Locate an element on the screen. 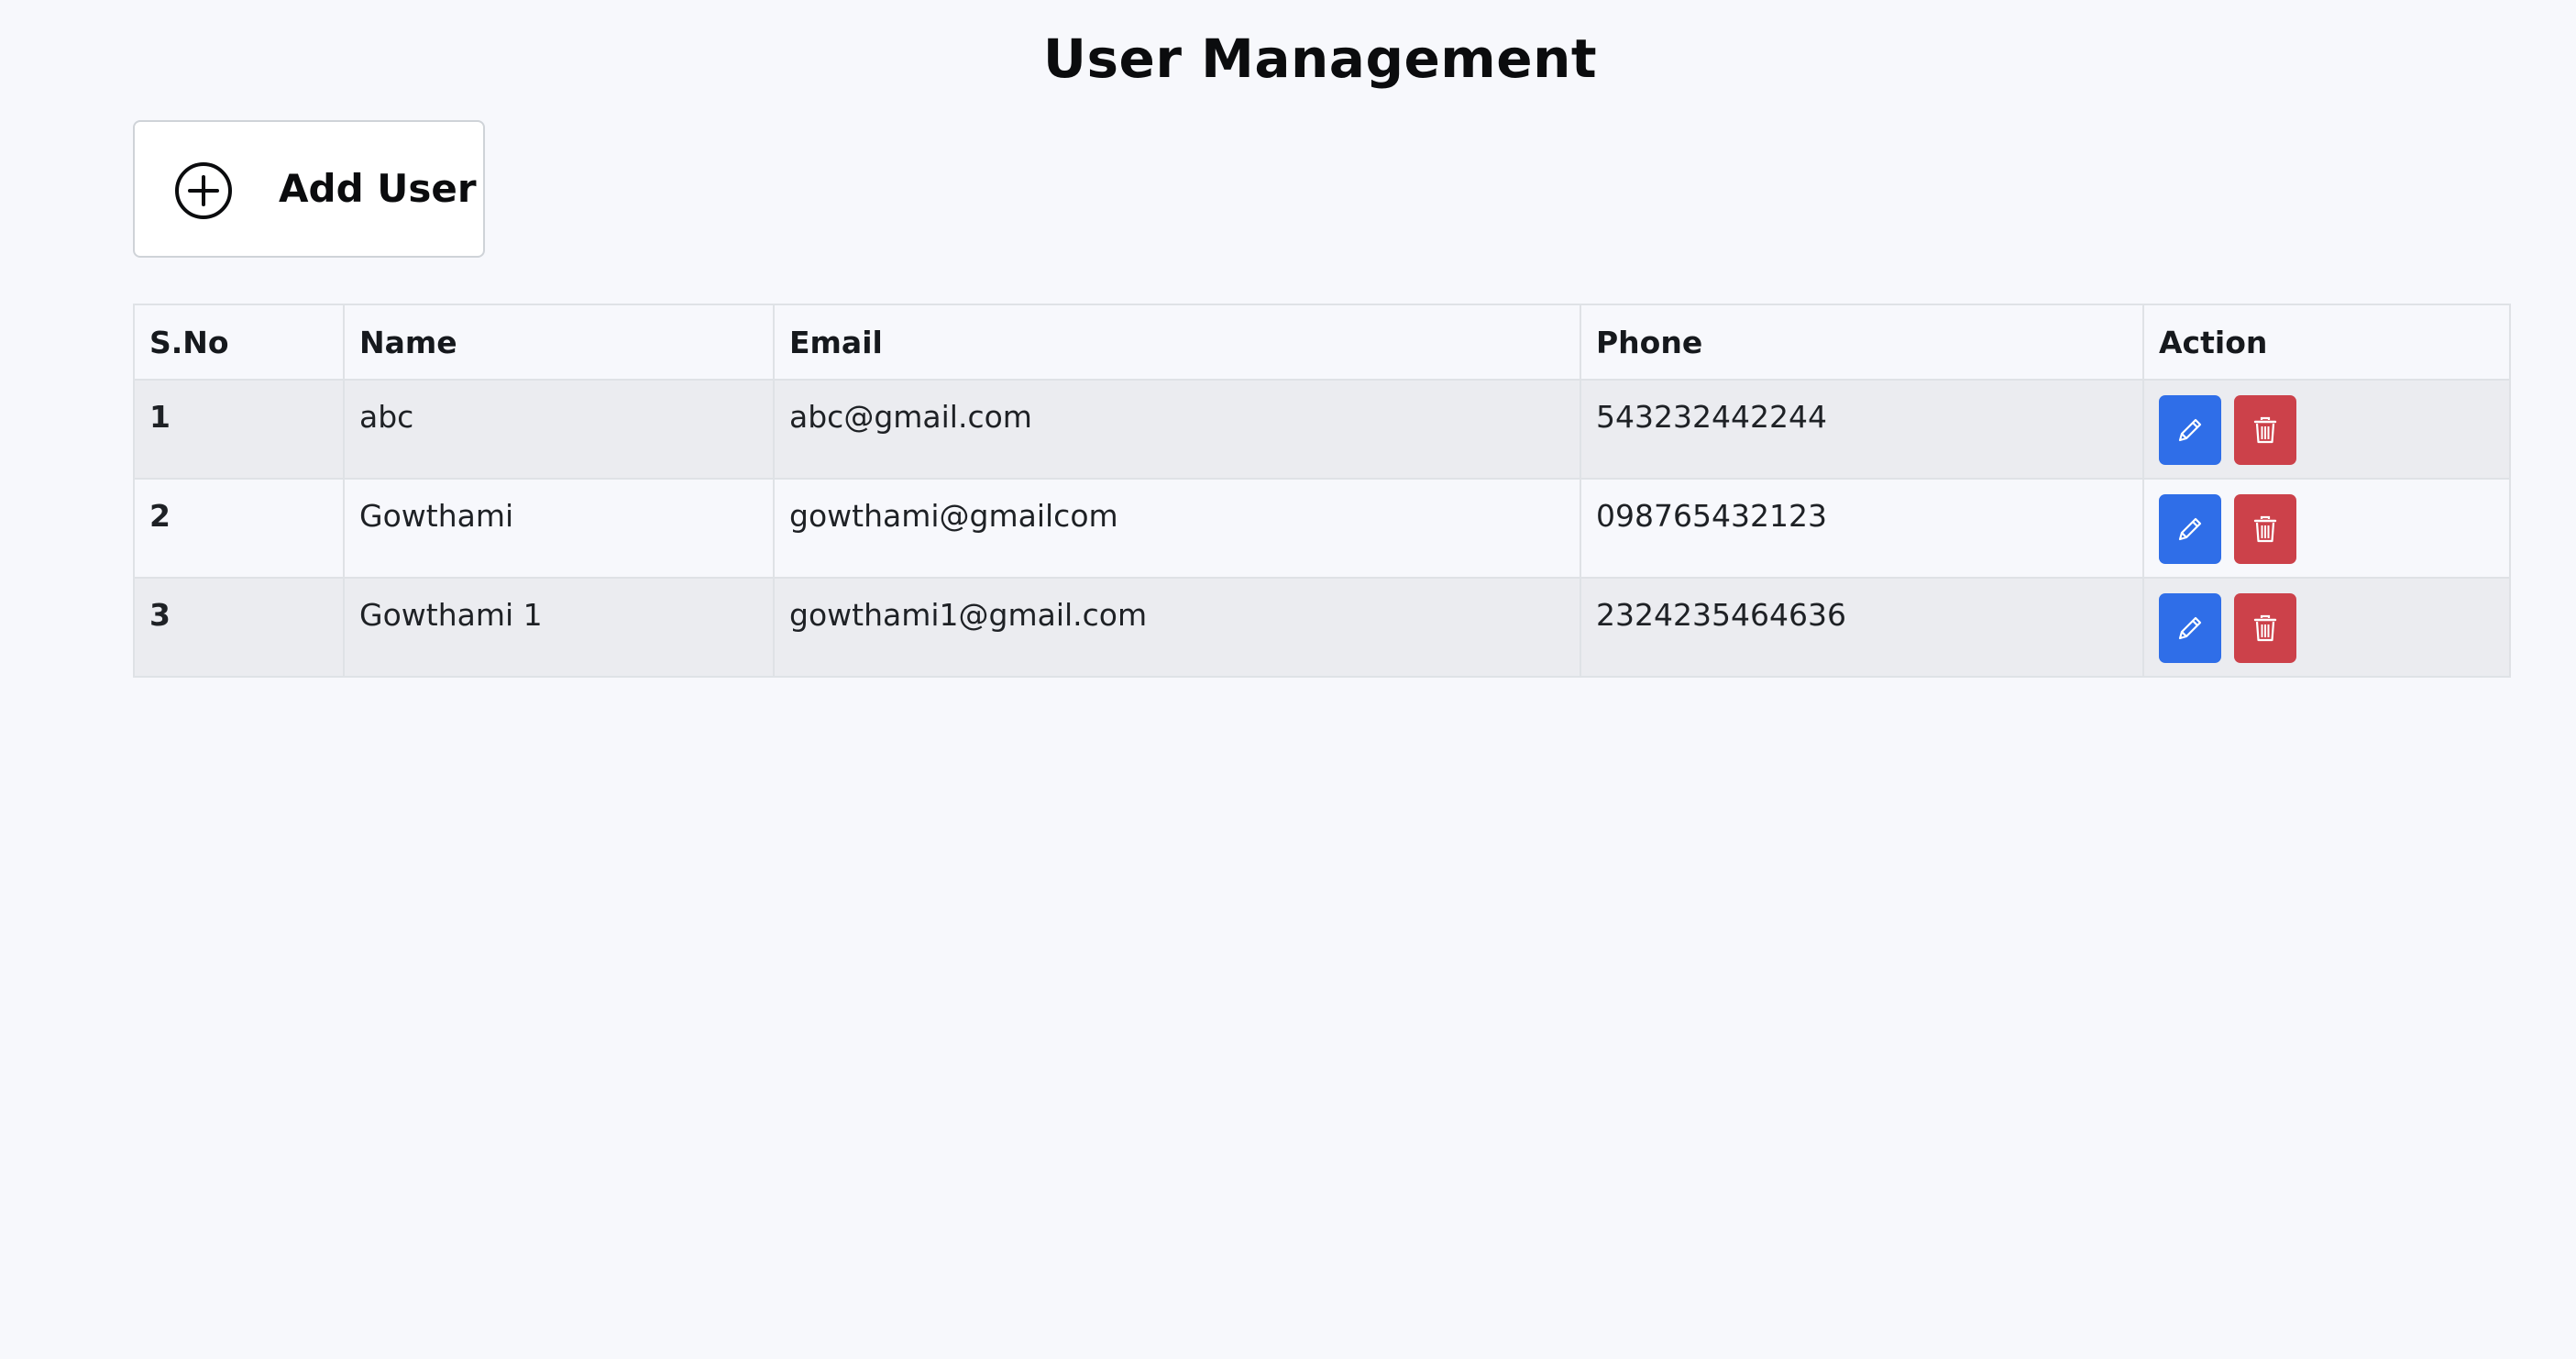 The height and width of the screenshot is (1359, 2576). header-name: Name is located at coordinates (559, 342).